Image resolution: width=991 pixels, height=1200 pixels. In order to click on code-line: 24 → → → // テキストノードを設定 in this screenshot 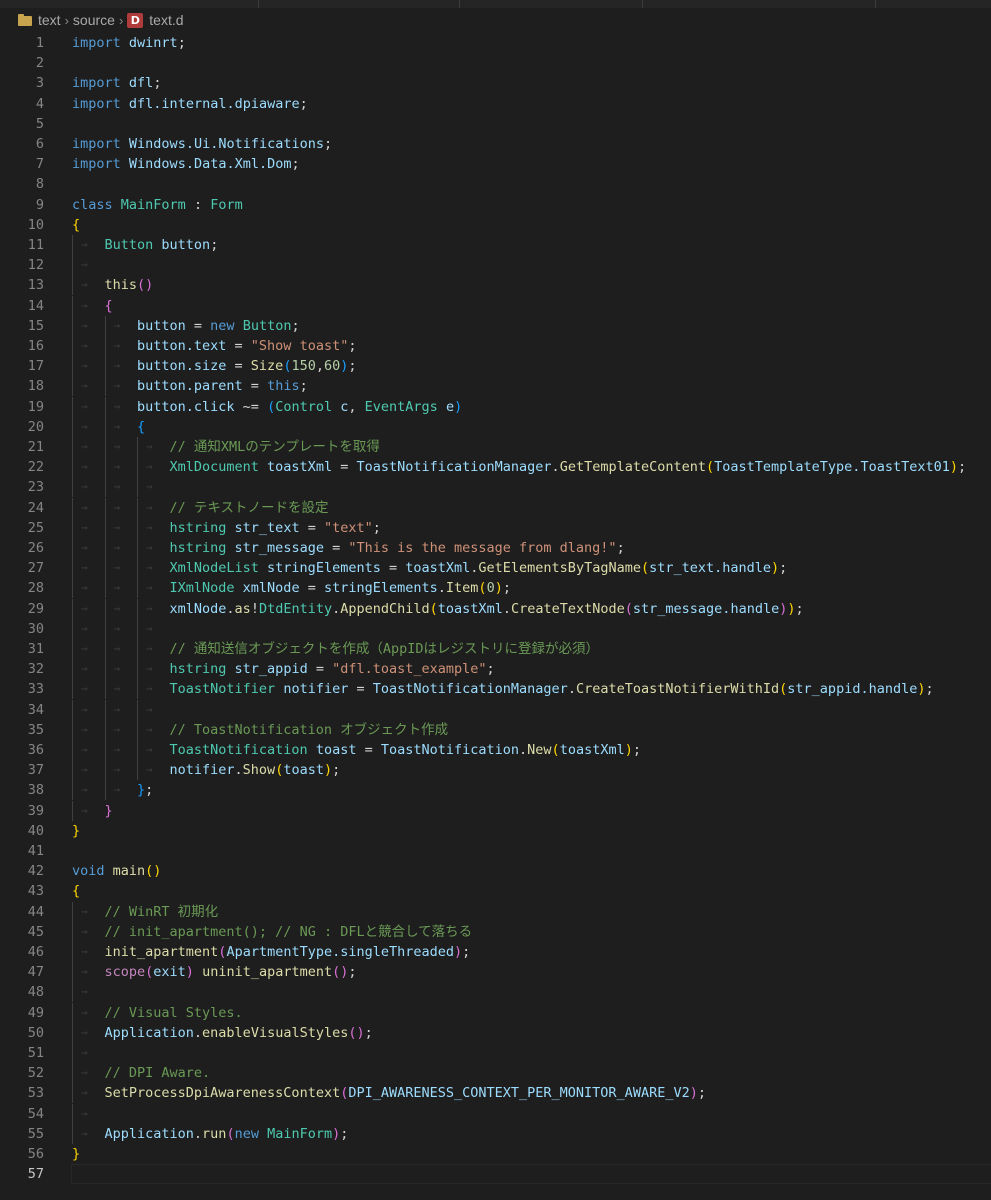, I will do `click(495, 507)`.